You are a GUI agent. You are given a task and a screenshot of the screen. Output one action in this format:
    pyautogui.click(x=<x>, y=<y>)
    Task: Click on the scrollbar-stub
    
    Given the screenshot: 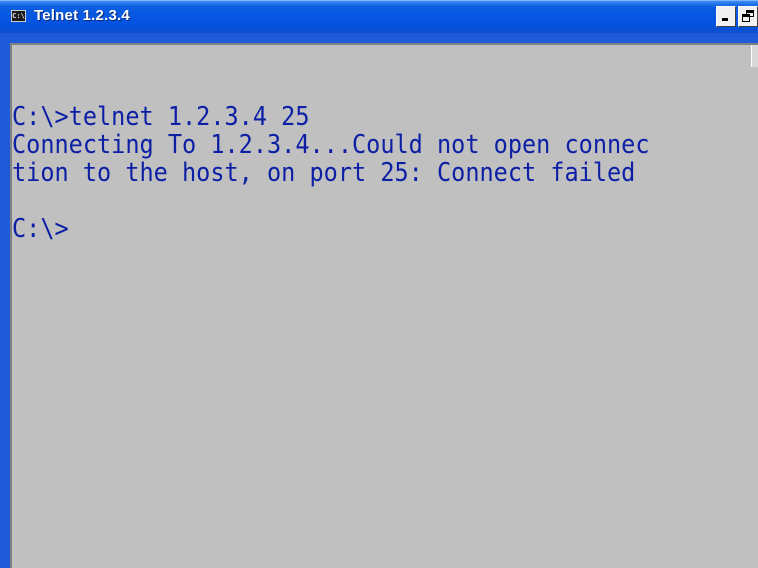 What is the action you would take?
    pyautogui.click(x=754, y=56)
    